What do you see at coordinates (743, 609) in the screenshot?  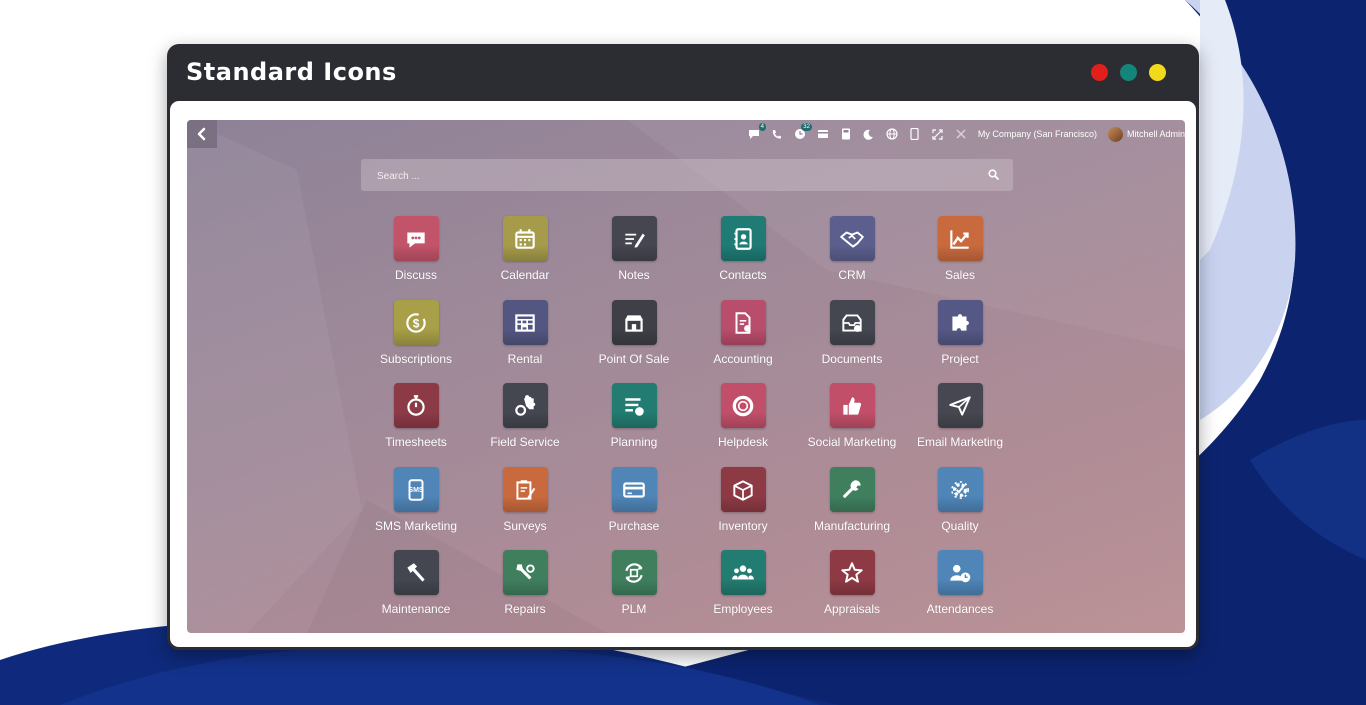 I see `app-label: Employees` at bounding box center [743, 609].